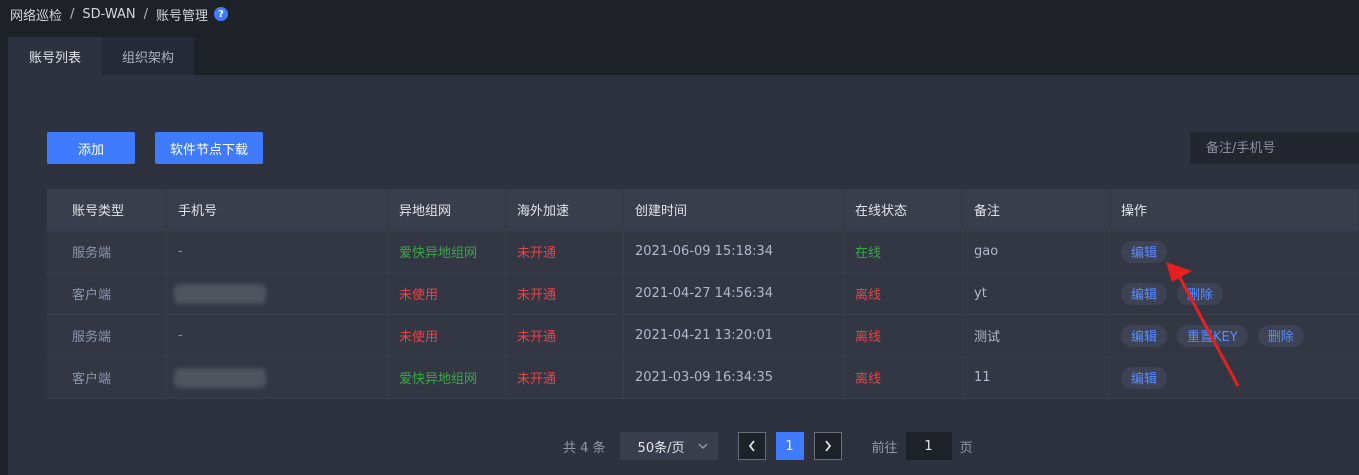  I want to click on chevron-left-icon, so click(751, 446).